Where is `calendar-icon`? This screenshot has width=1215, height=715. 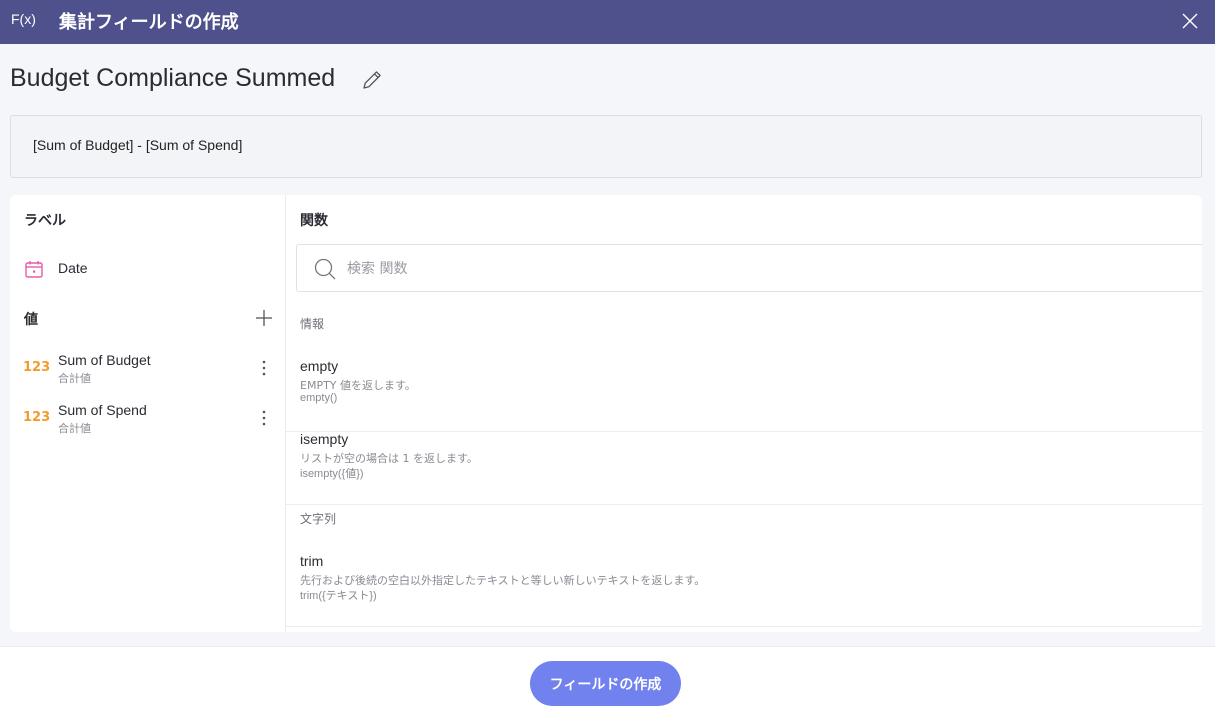 calendar-icon is located at coordinates (34, 269).